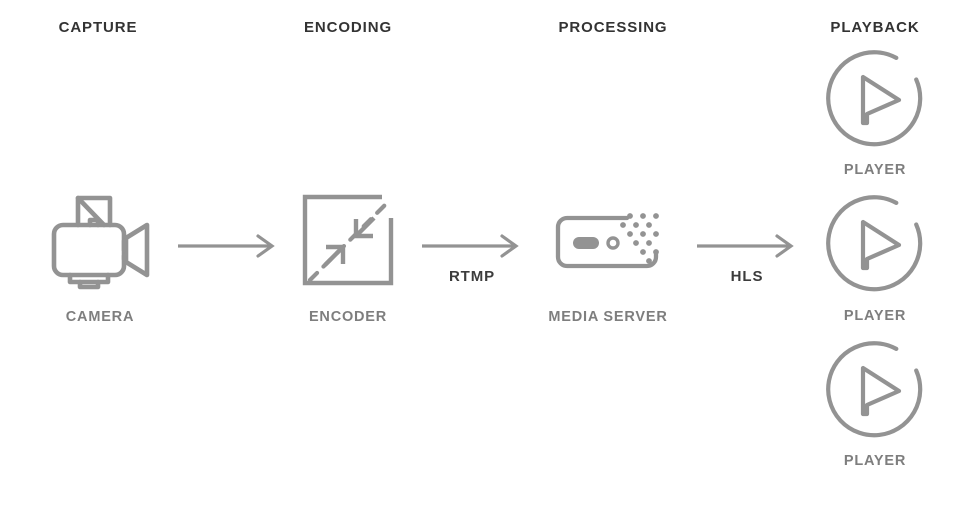 The height and width of the screenshot is (516, 974). What do you see at coordinates (348, 240) in the screenshot?
I see `compress-arrows-icon` at bounding box center [348, 240].